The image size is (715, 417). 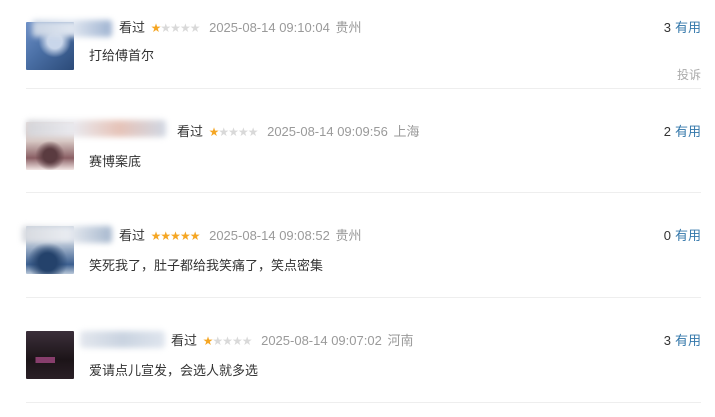 I want to click on review-comment: 爱请点儿宣发，会选人就多选, so click(x=174, y=370).